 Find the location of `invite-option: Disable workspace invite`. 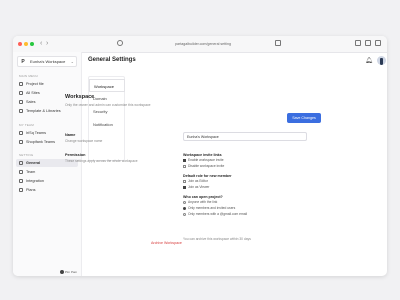

invite-option: Disable workspace invite is located at coordinates (203, 166).